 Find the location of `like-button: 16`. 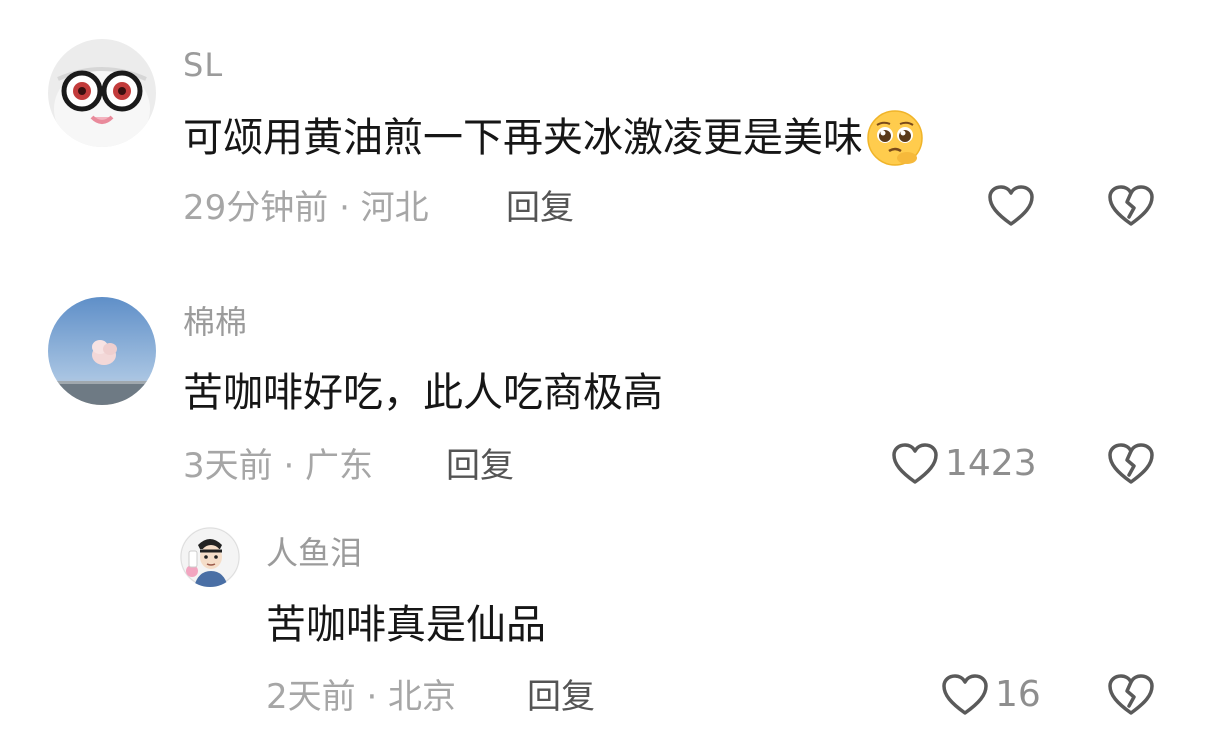

like-button: 16 is located at coordinates (991, 695).